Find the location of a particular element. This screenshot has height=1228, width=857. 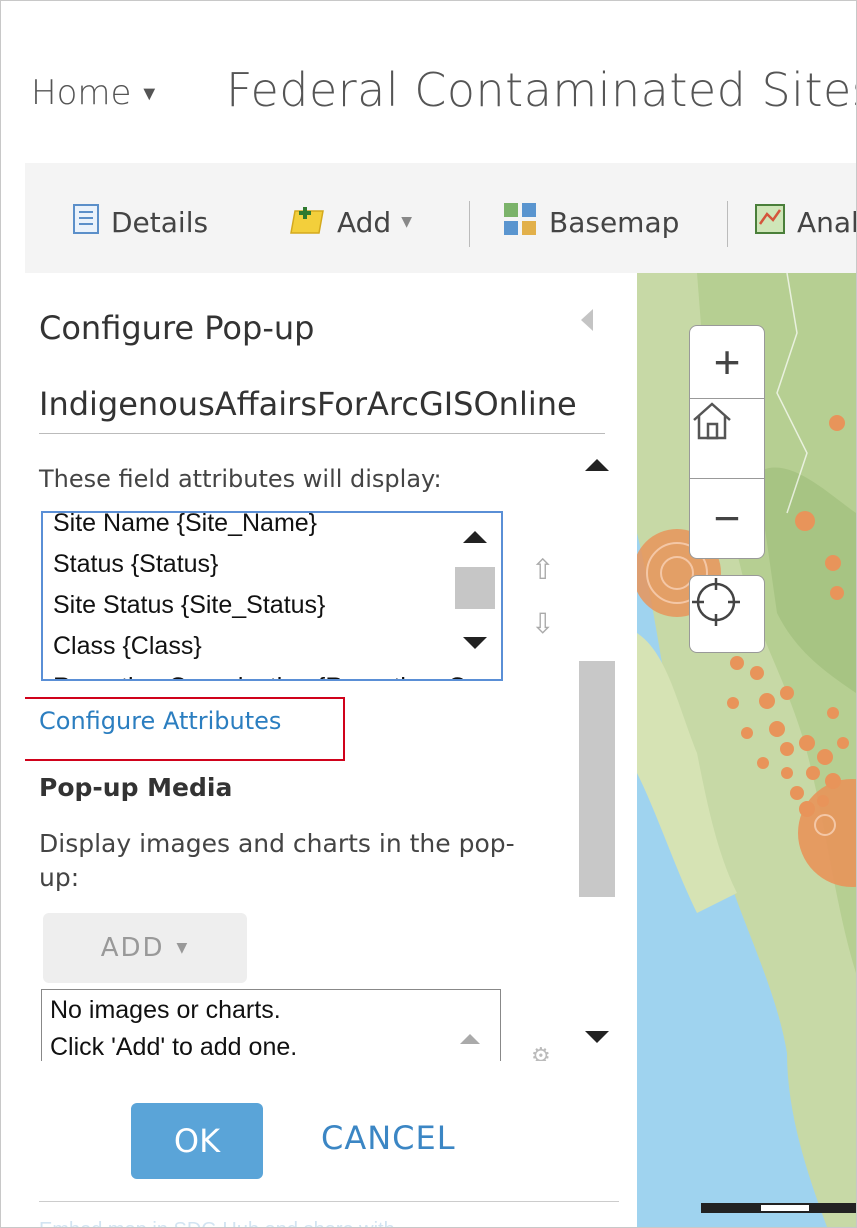

panel-scrollbar is located at coordinates (597, 748).